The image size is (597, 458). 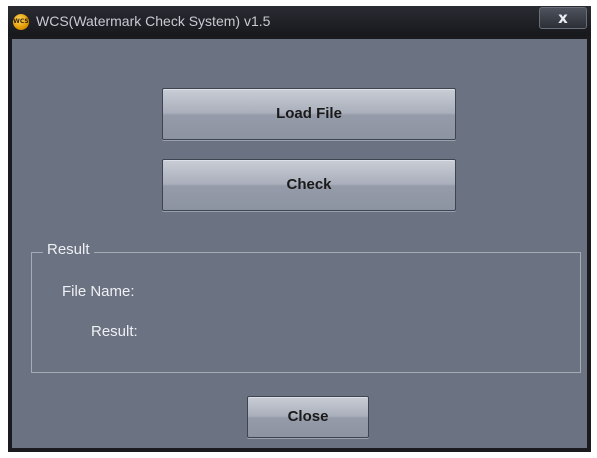 I want to click on window-title: WCS(Watermark Check System) v1.5, so click(x=153, y=21).